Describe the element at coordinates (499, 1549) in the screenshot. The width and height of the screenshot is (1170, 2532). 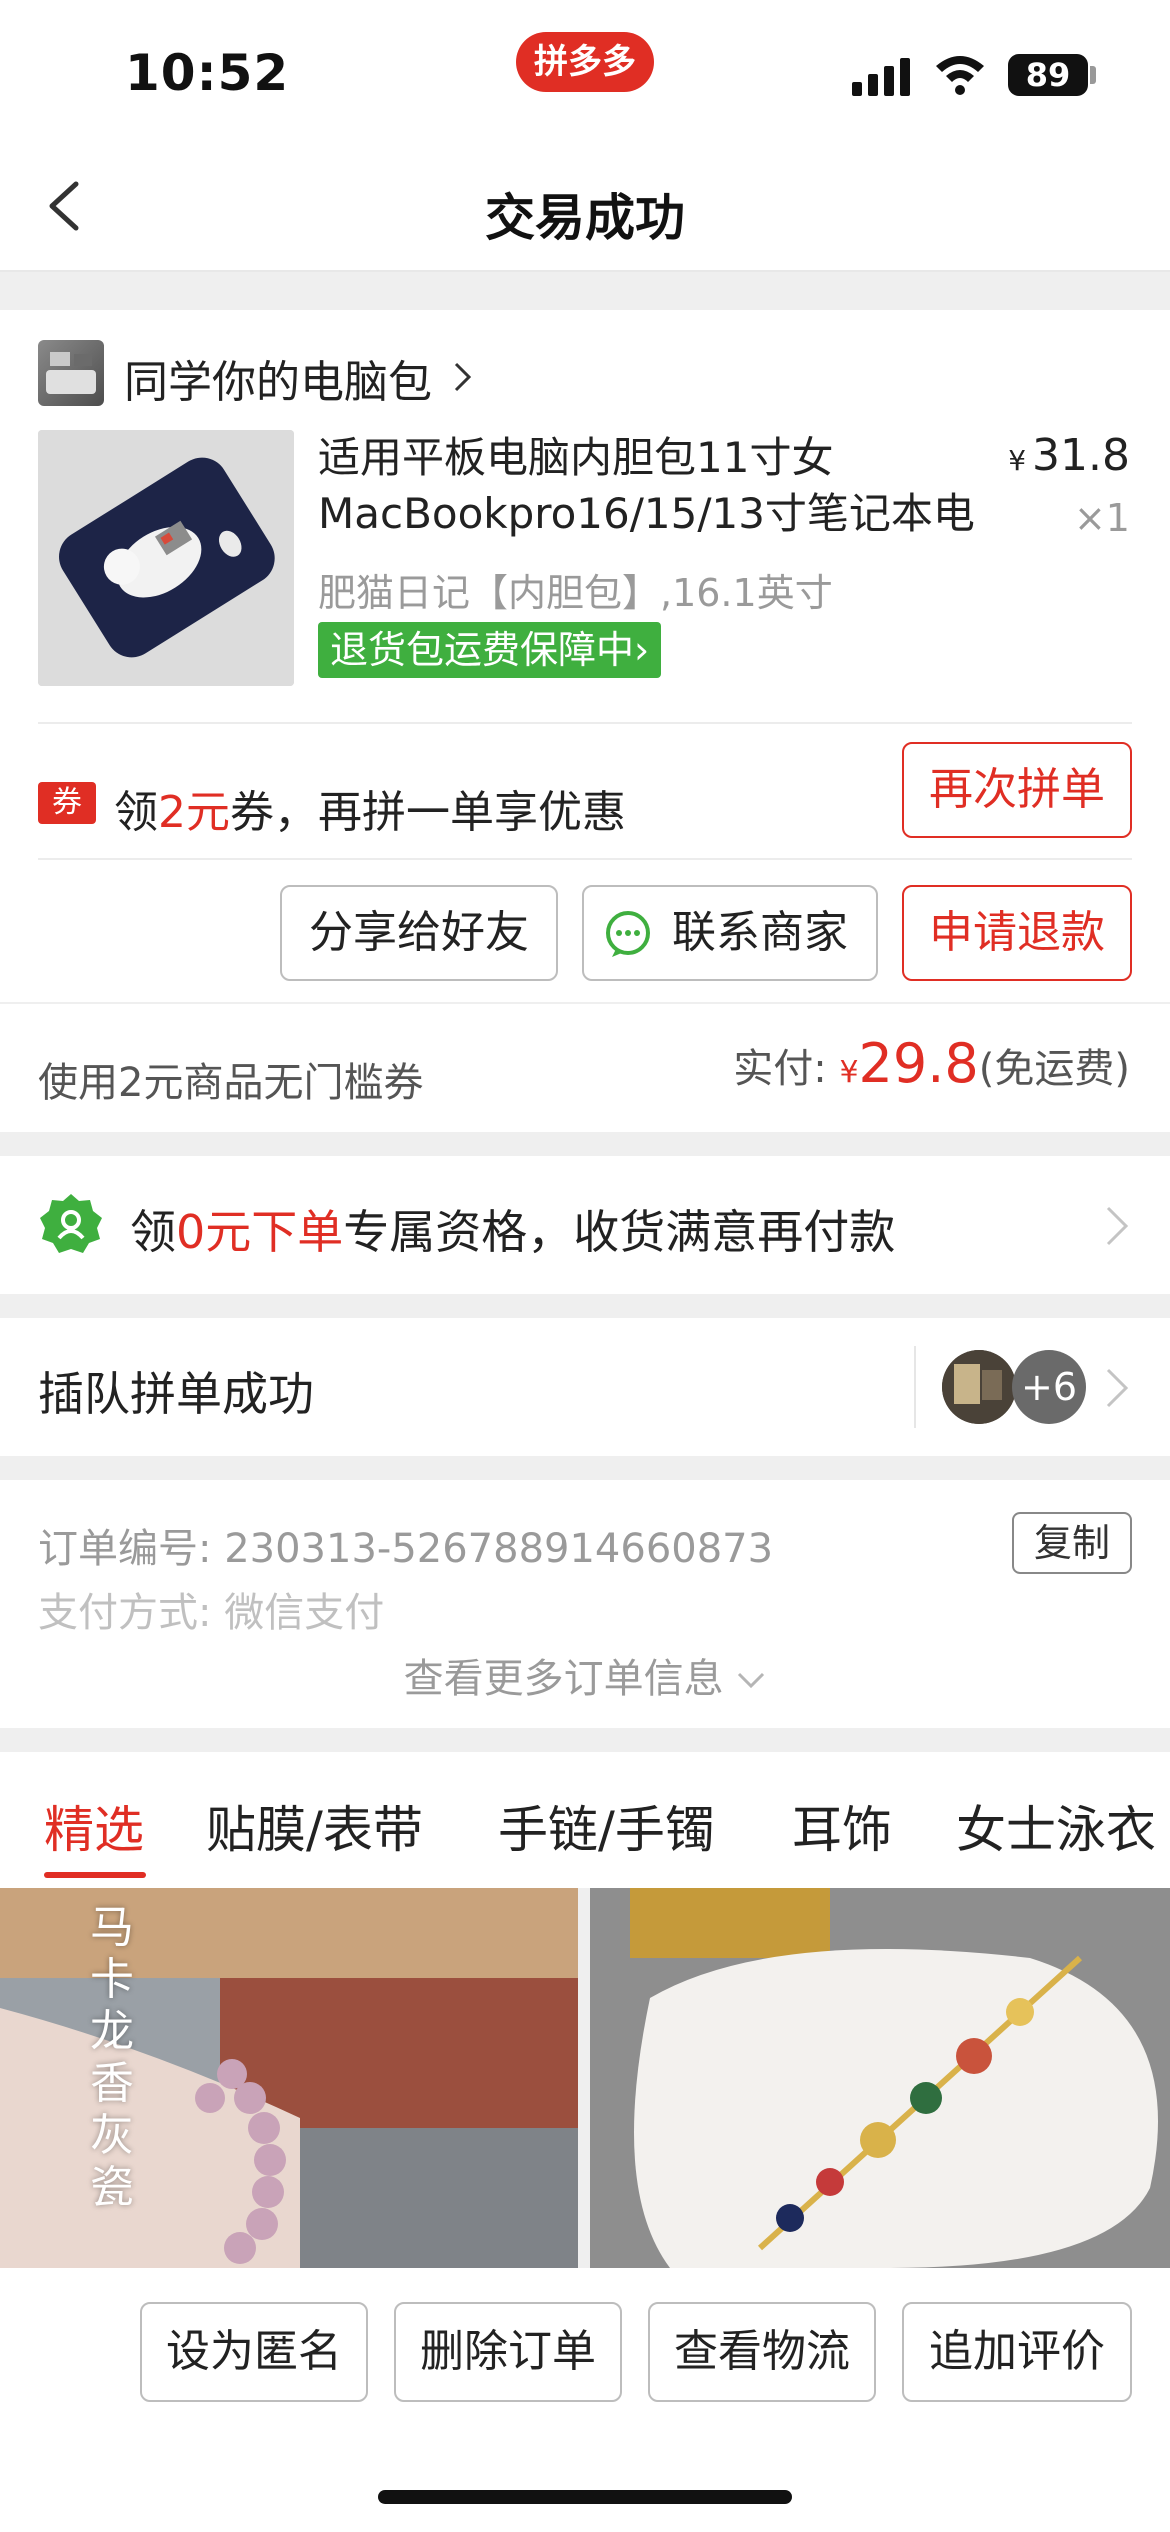
I see `order-number-value: 230313-526788914660873` at that location.